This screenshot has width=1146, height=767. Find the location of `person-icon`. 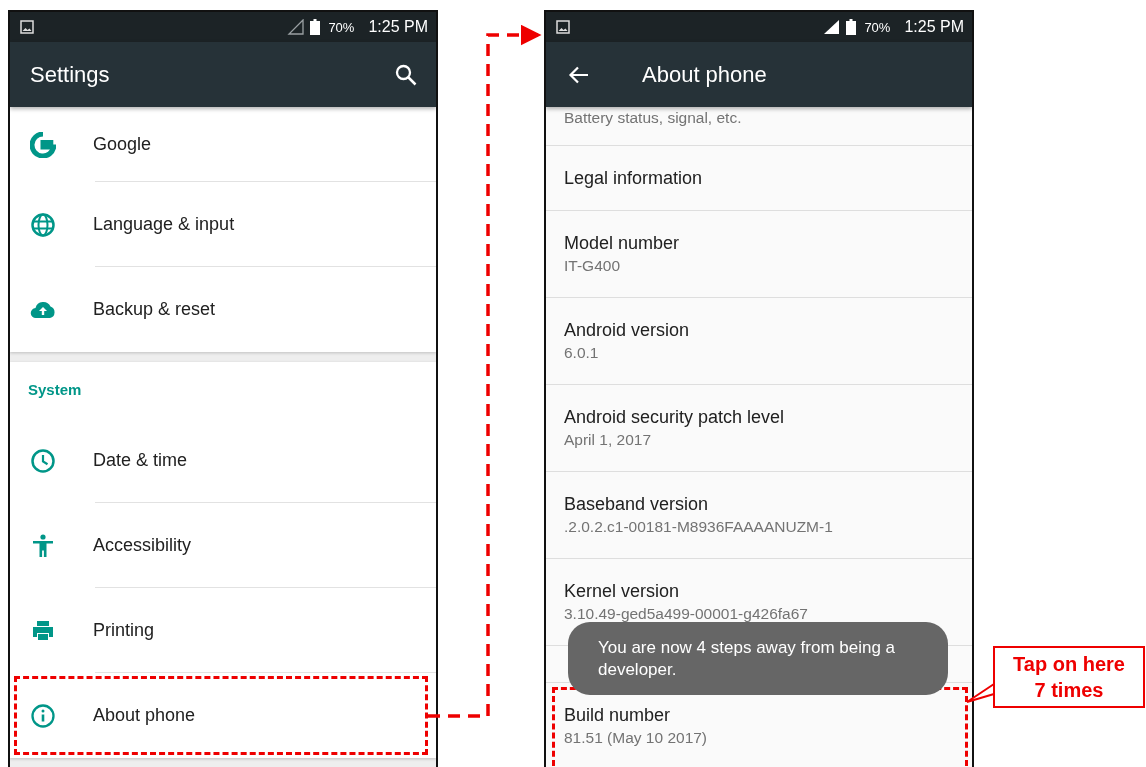

person-icon is located at coordinates (43, 545).